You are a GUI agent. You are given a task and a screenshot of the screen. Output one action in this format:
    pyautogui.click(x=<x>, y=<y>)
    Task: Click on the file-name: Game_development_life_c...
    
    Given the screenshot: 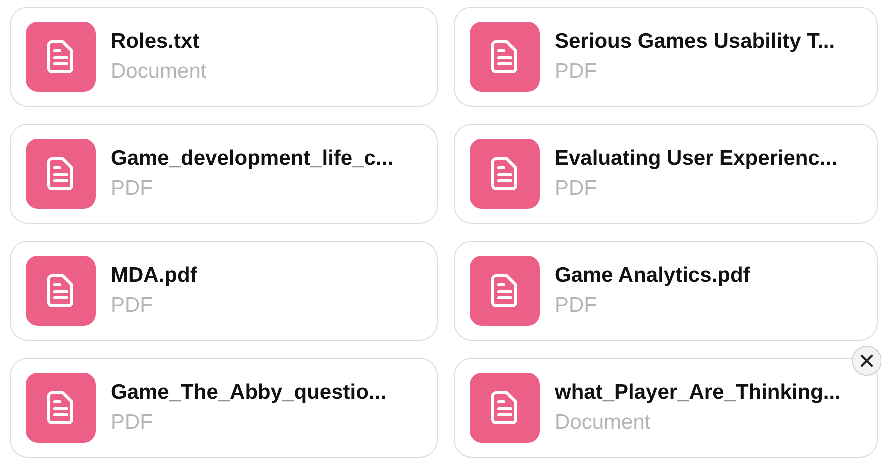 What is the action you would take?
    pyautogui.click(x=252, y=159)
    